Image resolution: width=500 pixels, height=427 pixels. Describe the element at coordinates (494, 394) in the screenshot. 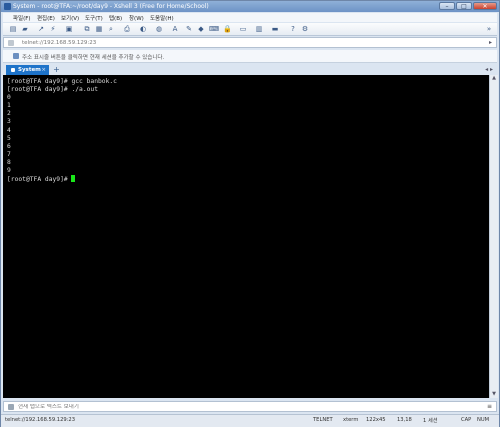

I see `scroll-down-icon: ▼` at that location.